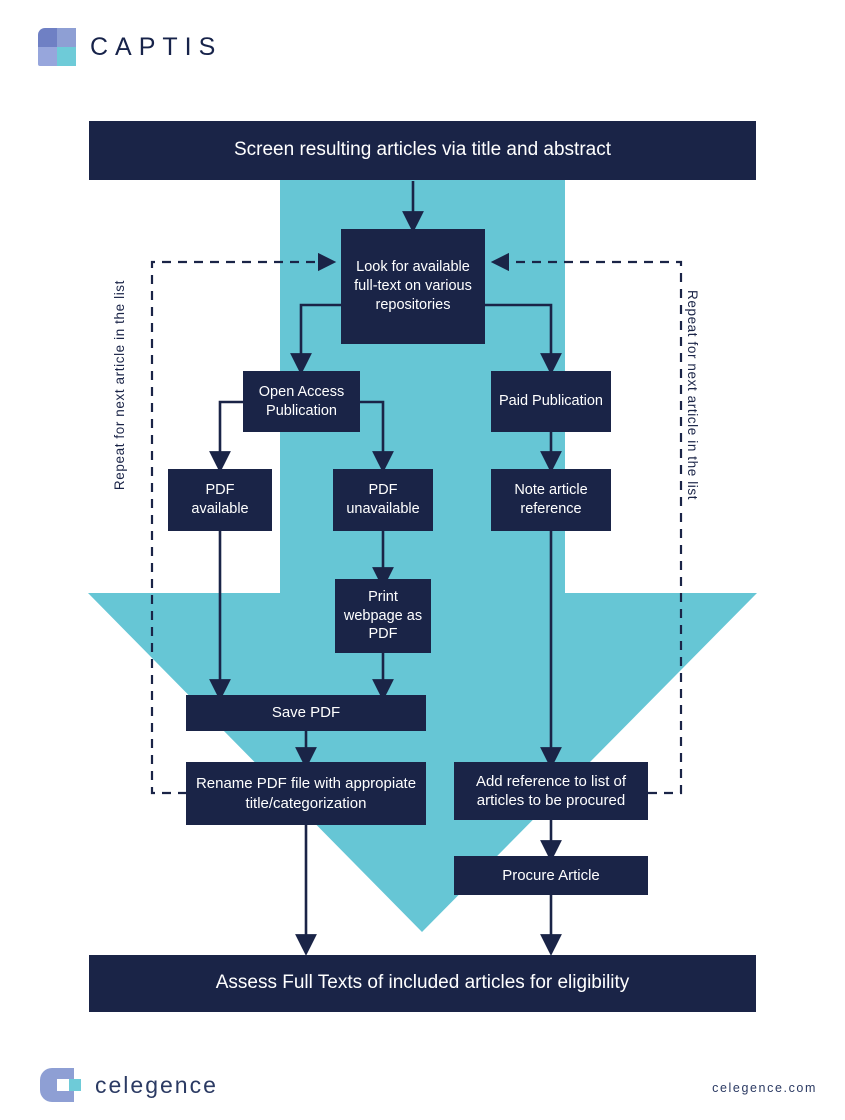 The image size is (845, 1120). I want to click on website-url: celegence.com, so click(764, 1088).